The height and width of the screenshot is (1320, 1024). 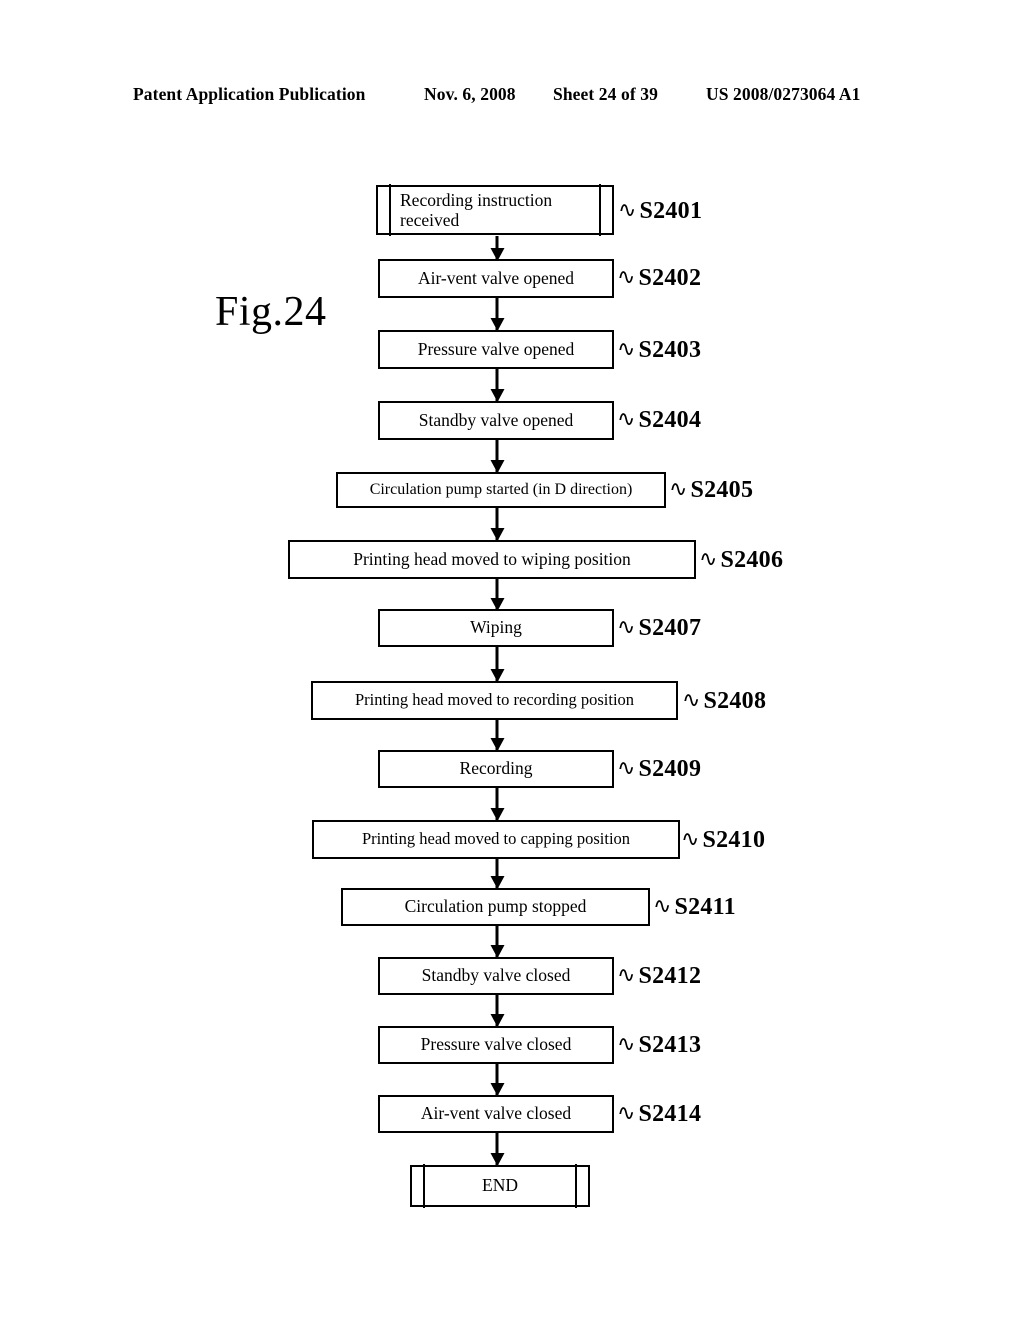 What do you see at coordinates (735, 701) in the screenshot?
I see `step-code-s2408: S2408` at bounding box center [735, 701].